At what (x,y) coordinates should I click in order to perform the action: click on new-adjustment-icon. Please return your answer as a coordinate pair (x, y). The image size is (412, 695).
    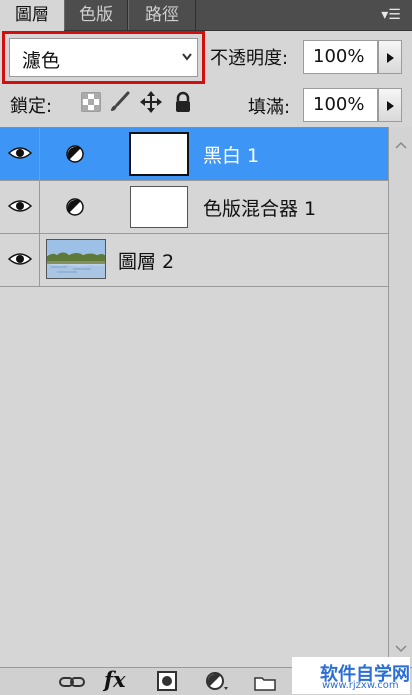
    Looking at the image, I should click on (217, 681).